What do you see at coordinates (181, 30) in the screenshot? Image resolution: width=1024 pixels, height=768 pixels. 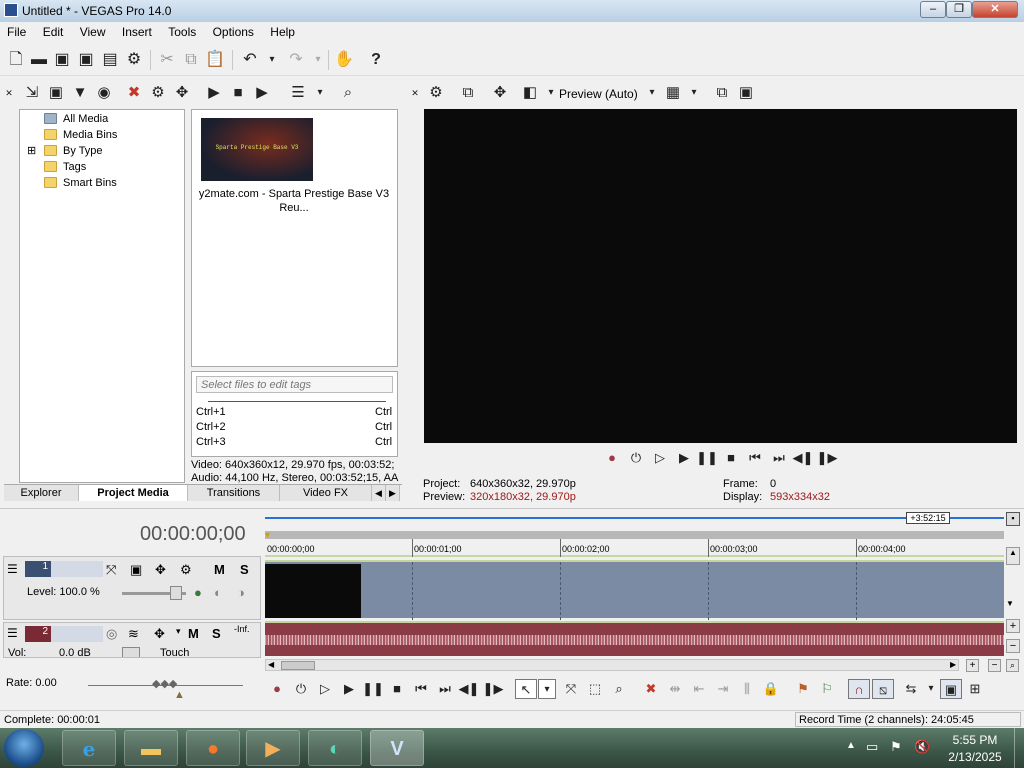 I see `menu-tools: Tools` at bounding box center [181, 30].